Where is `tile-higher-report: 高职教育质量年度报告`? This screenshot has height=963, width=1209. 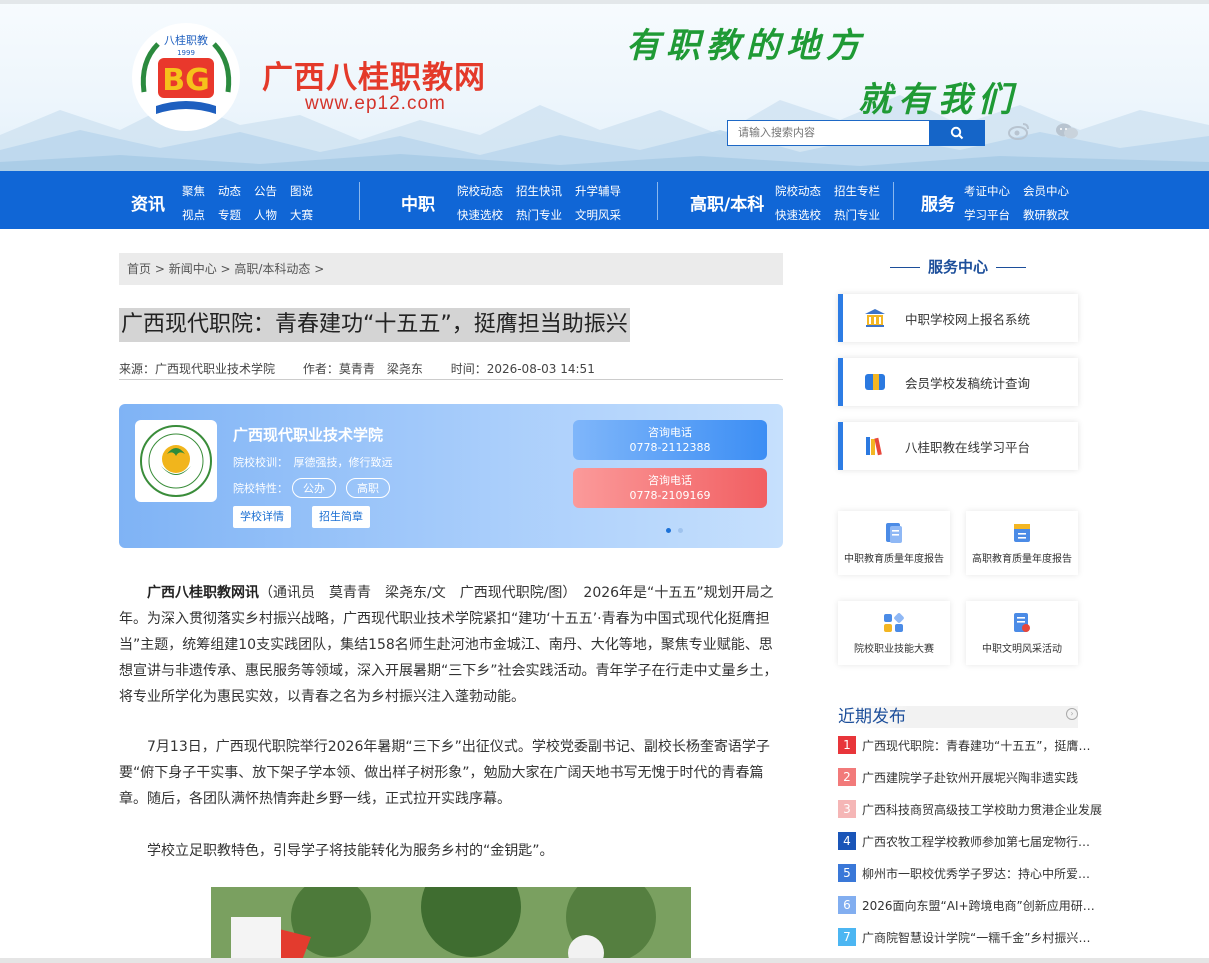
tile-higher-report: 高职教育质量年度报告 is located at coordinates (1022, 543).